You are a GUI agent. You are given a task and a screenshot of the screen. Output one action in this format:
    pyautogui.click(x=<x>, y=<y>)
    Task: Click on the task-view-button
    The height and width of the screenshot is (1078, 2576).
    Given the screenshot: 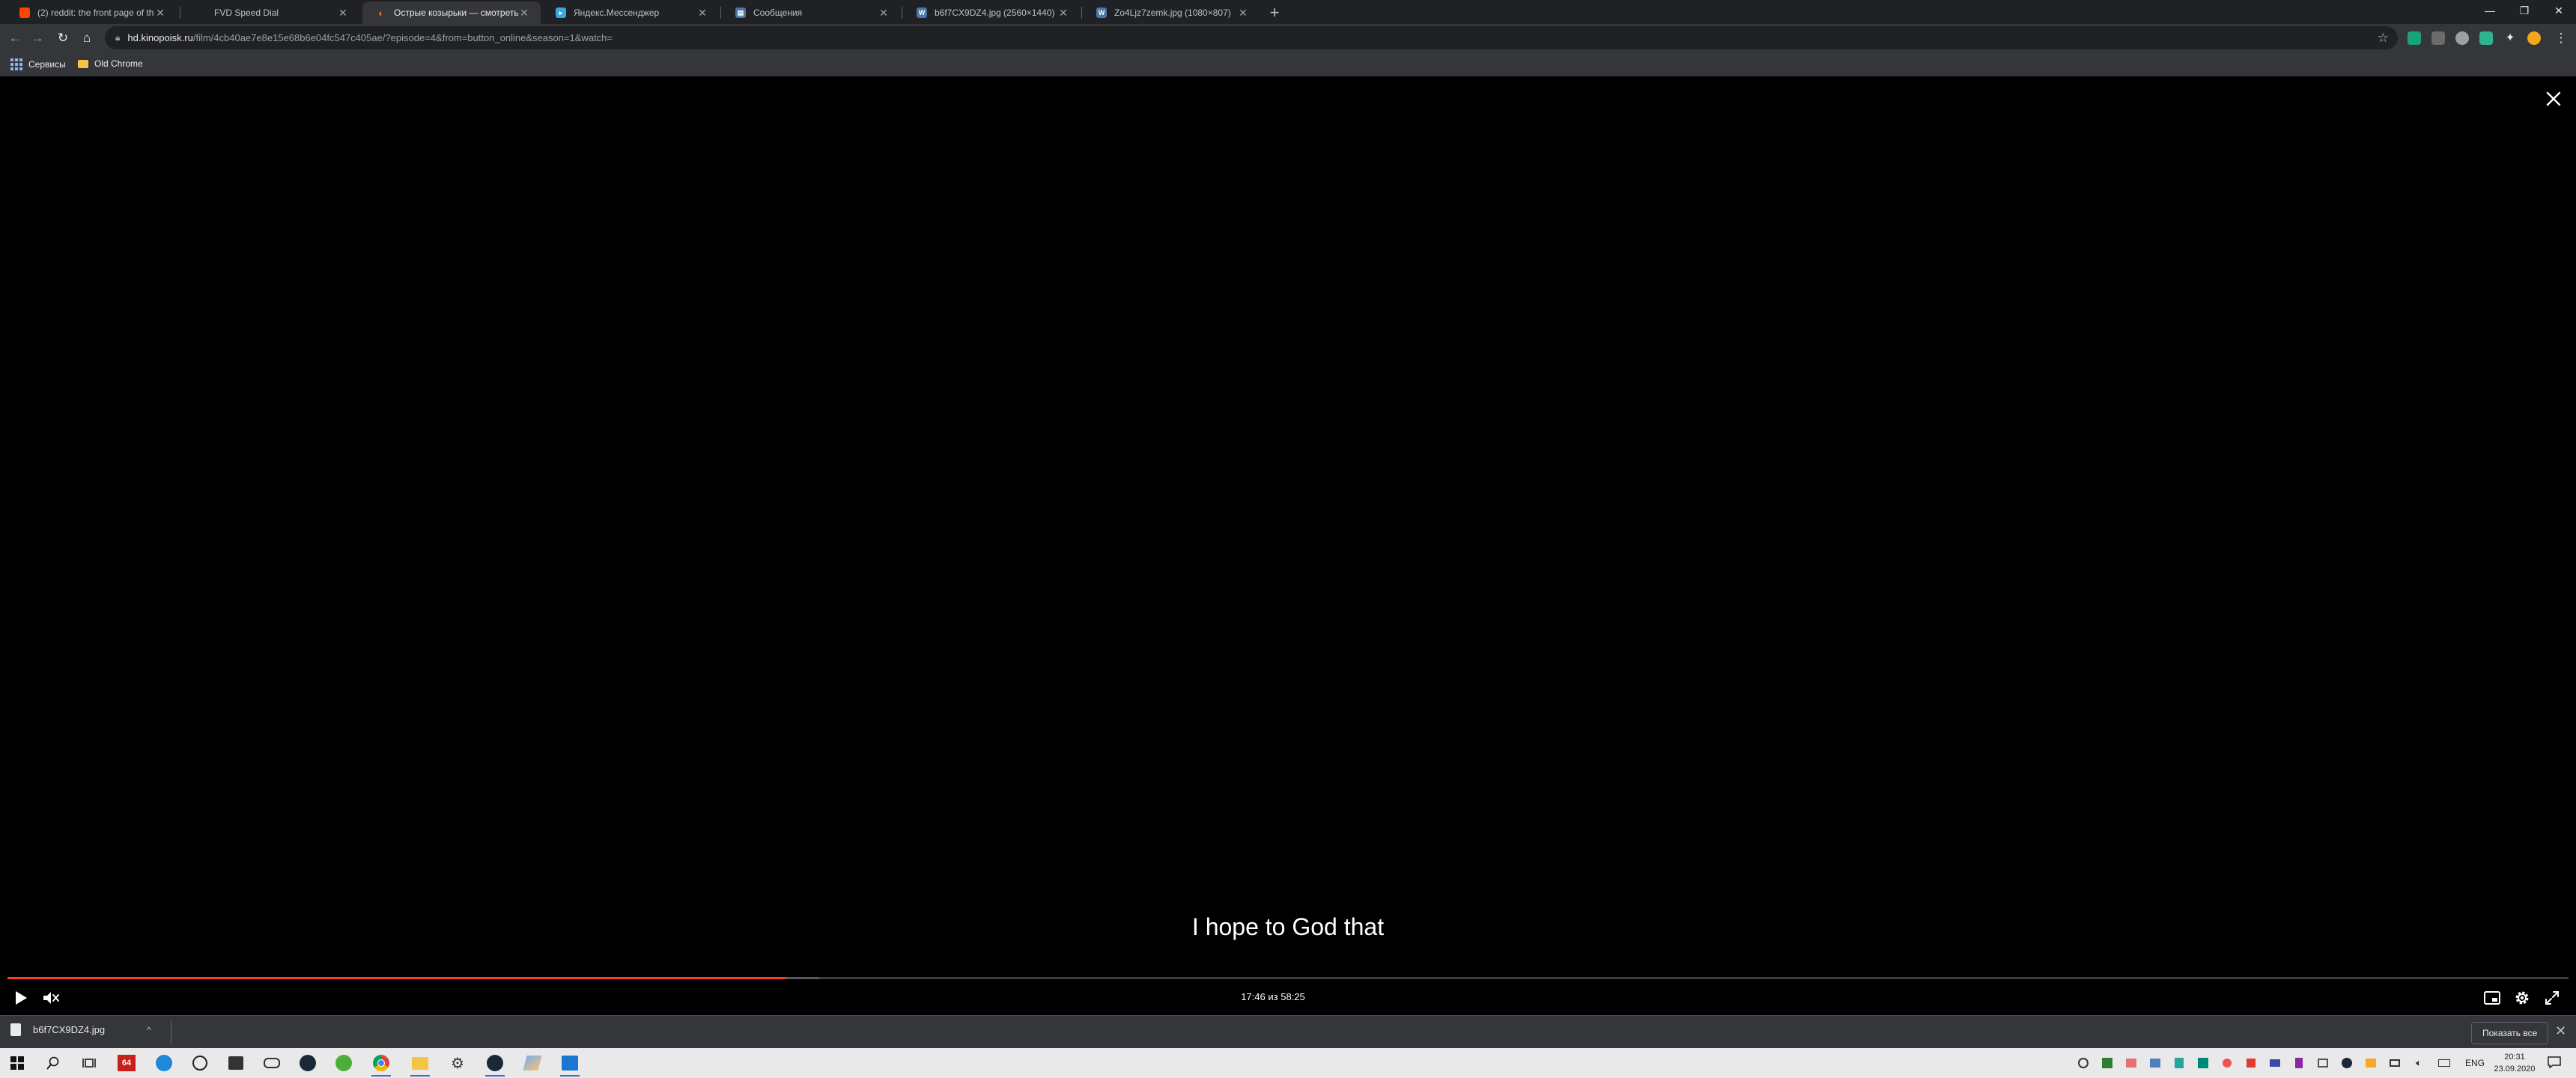 What is the action you would take?
    pyautogui.click(x=89, y=1063)
    